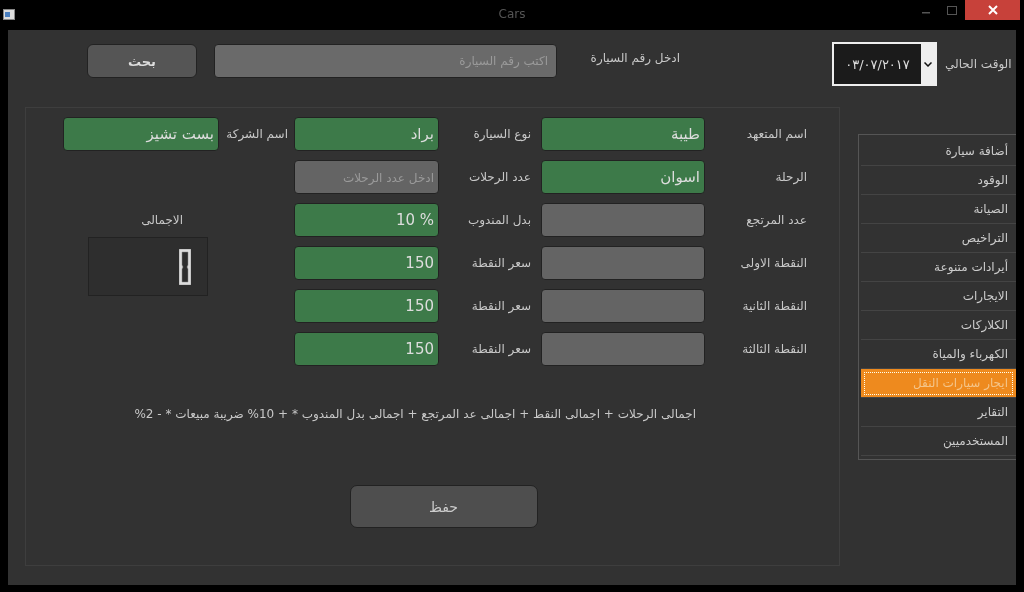 The width and height of the screenshot is (1024, 592). I want to click on close-icon, so click(992, 10).